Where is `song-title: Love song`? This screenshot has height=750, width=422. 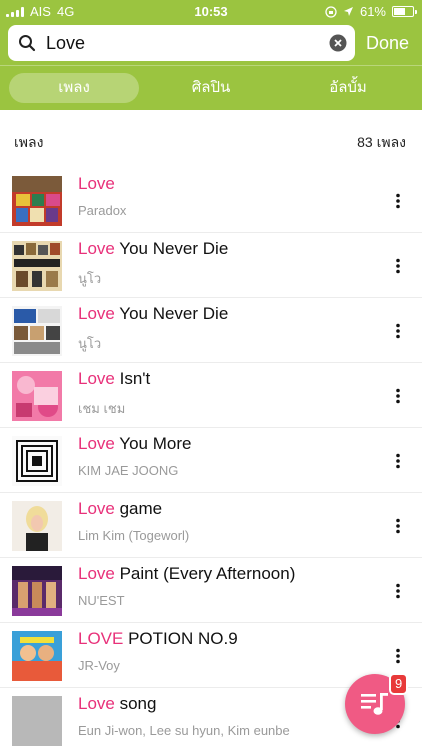
song-title: Love song is located at coordinates (117, 704).